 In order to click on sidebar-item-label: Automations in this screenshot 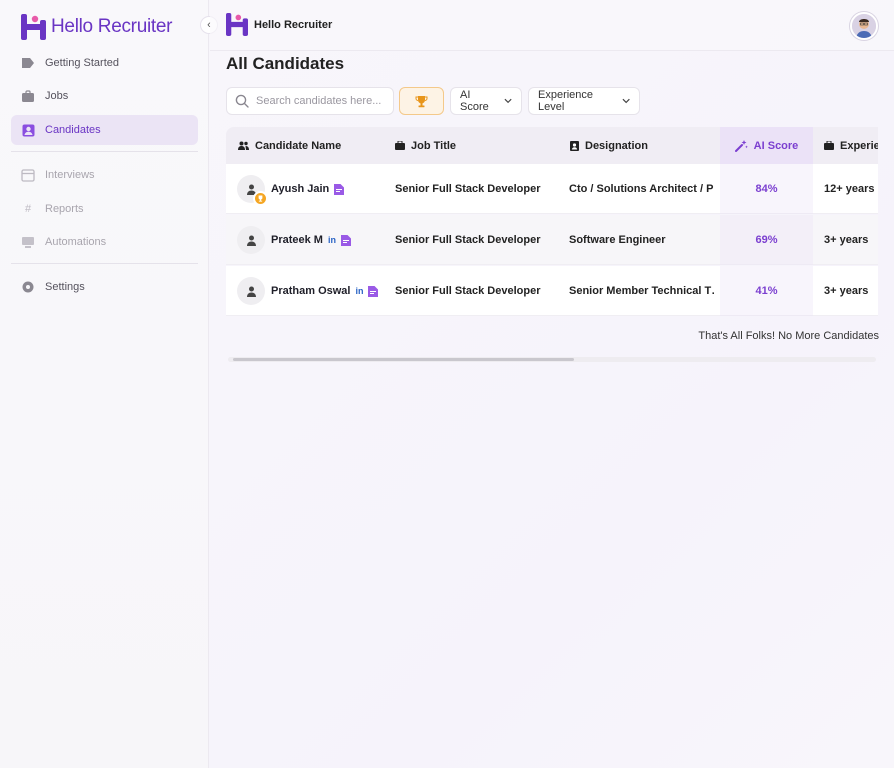, I will do `click(76, 242)`.